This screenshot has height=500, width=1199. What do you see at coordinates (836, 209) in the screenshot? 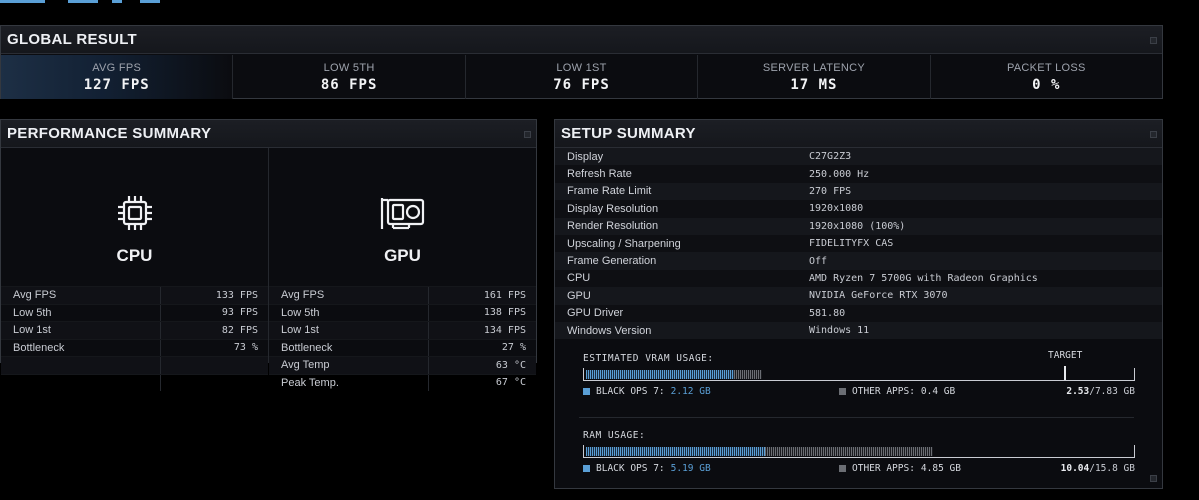
I see `setup-value: 1920x1080` at bounding box center [836, 209].